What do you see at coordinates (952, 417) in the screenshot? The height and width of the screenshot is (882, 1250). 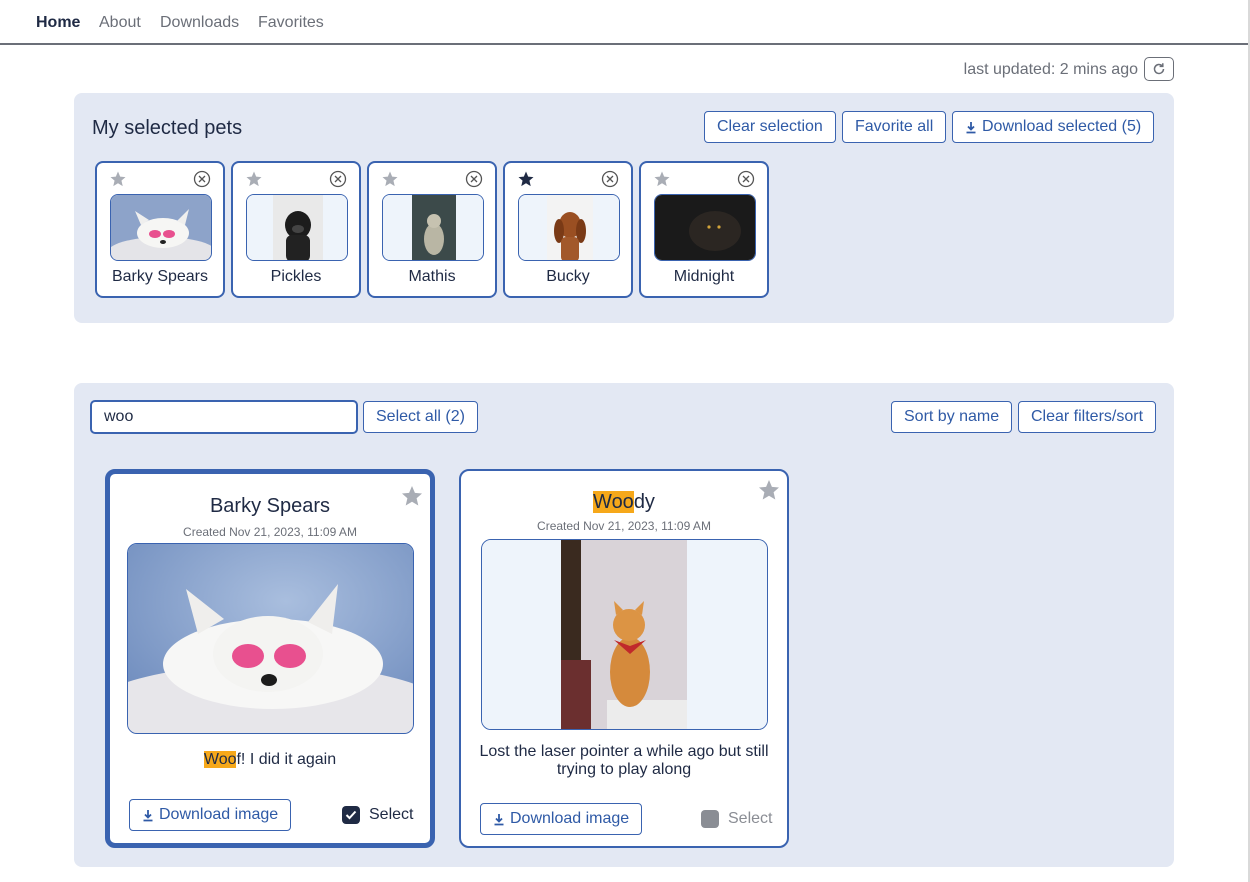 I see `sort-by-name-button: Sort by name` at bounding box center [952, 417].